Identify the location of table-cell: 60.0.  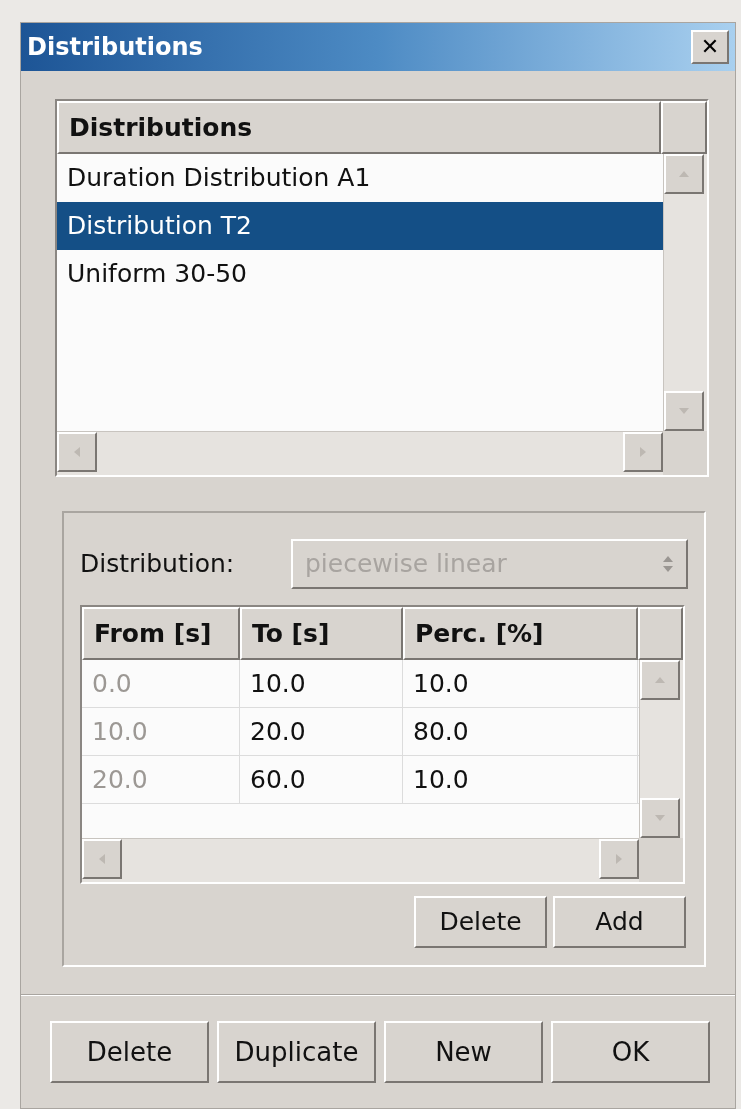
(321, 779).